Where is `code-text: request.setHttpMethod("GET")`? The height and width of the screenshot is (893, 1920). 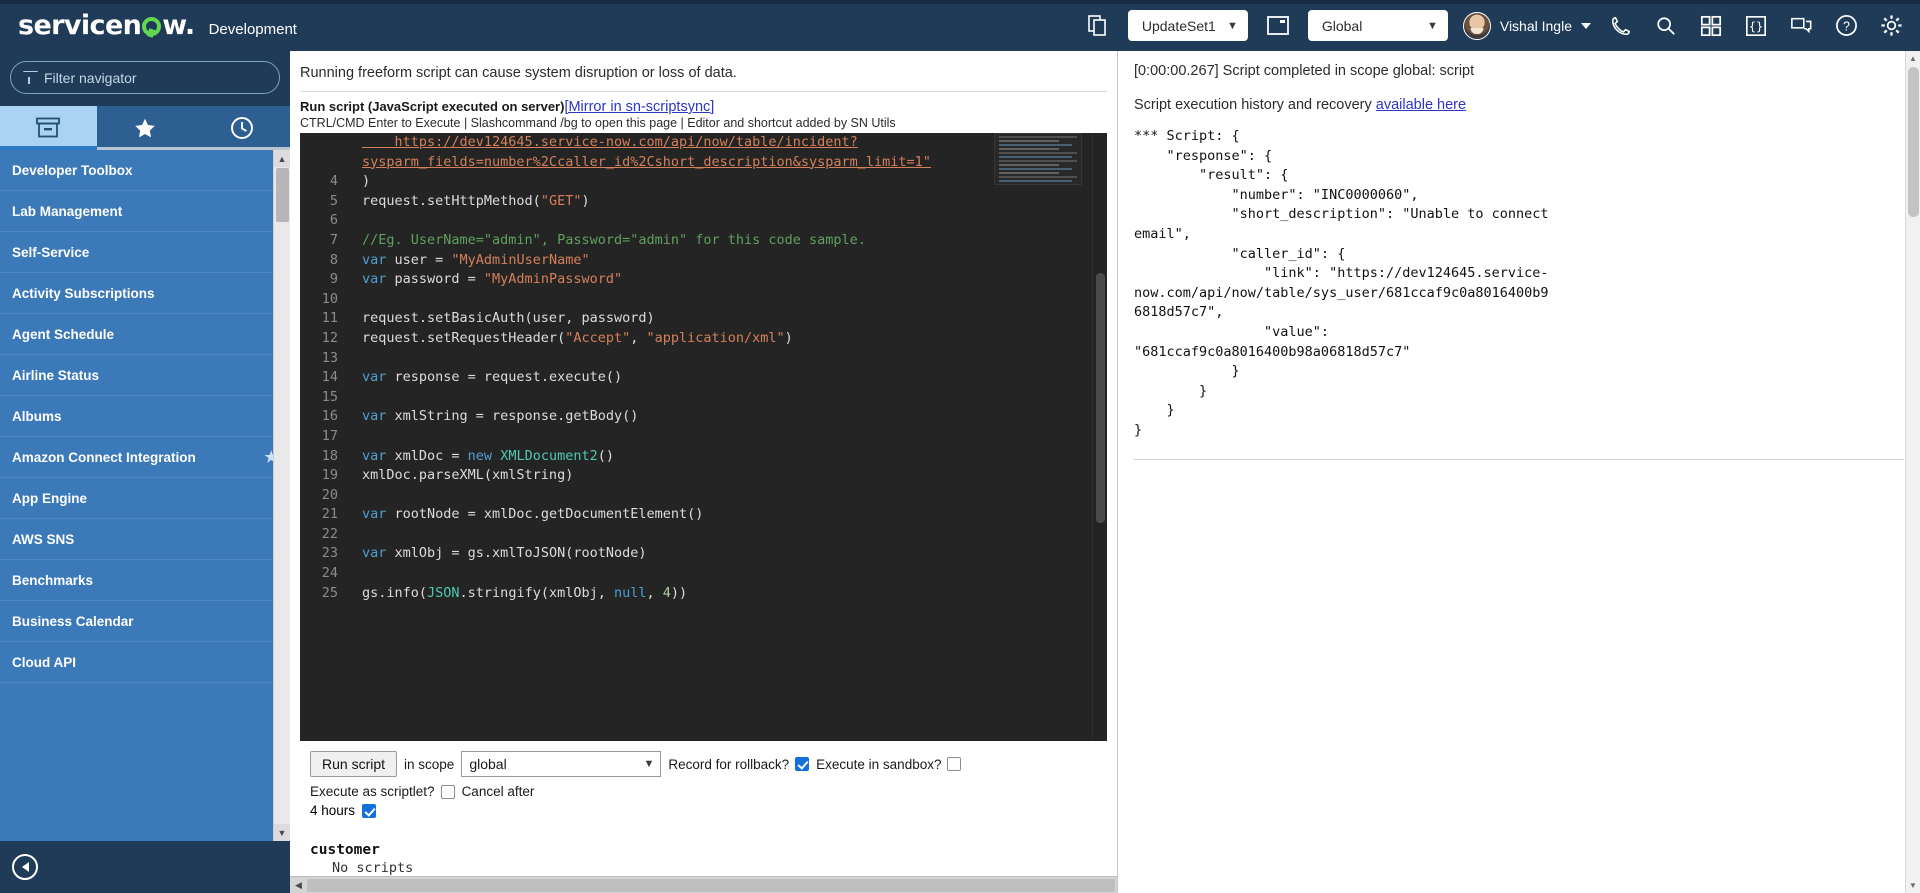
code-text: request.setHttpMethod("GET") is located at coordinates (471, 202).